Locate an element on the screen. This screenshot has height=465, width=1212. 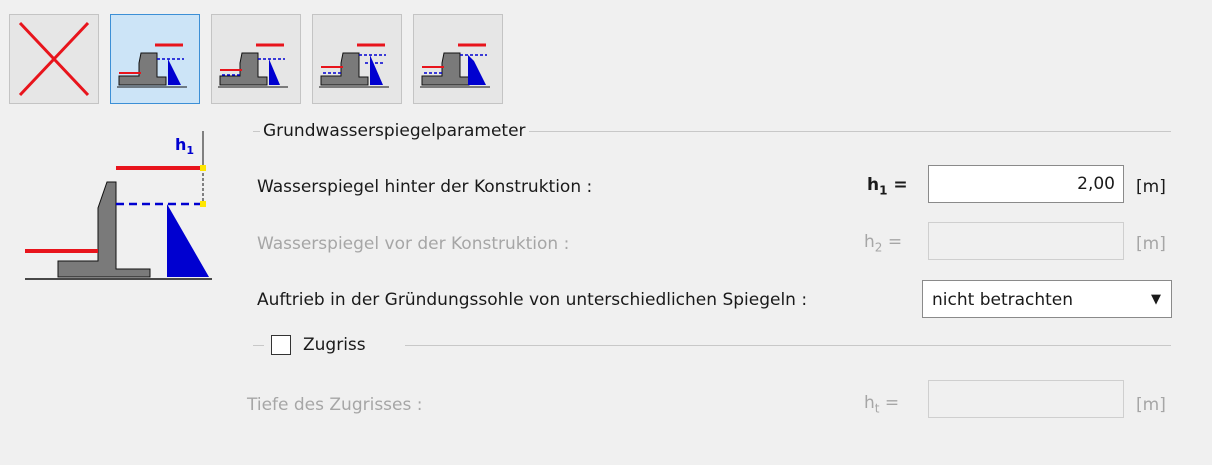
uplift-select: nicht betrachten ▼ is located at coordinates (1047, 299).